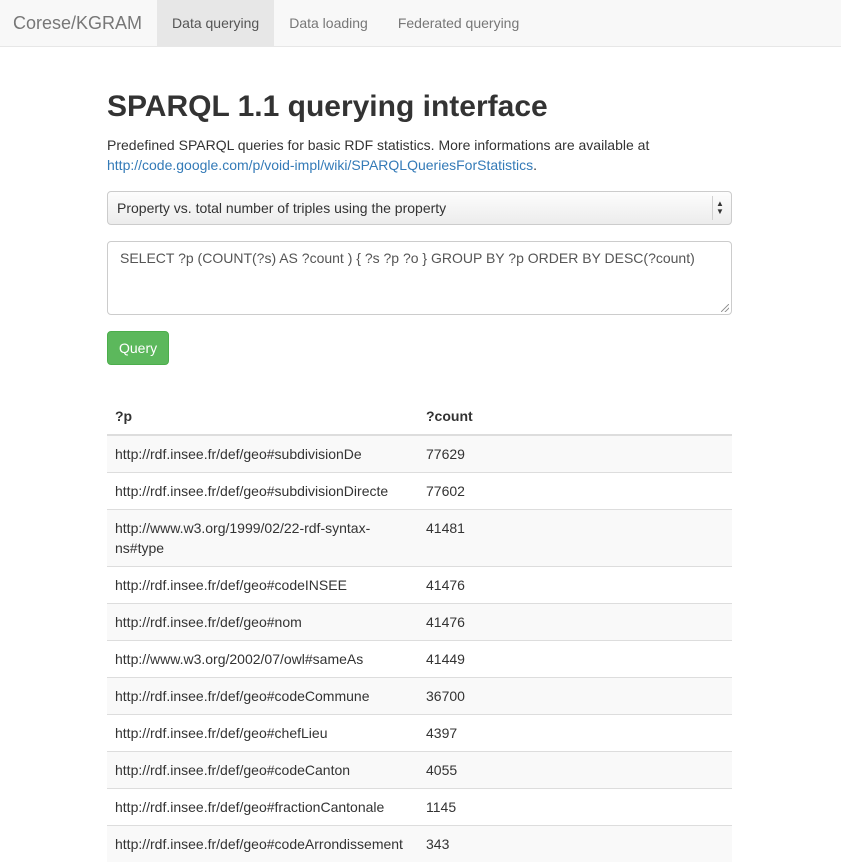 The height and width of the screenshot is (862, 841). Describe the element at coordinates (575, 807) in the screenshot. I see `cell-count: 1145` at that location.